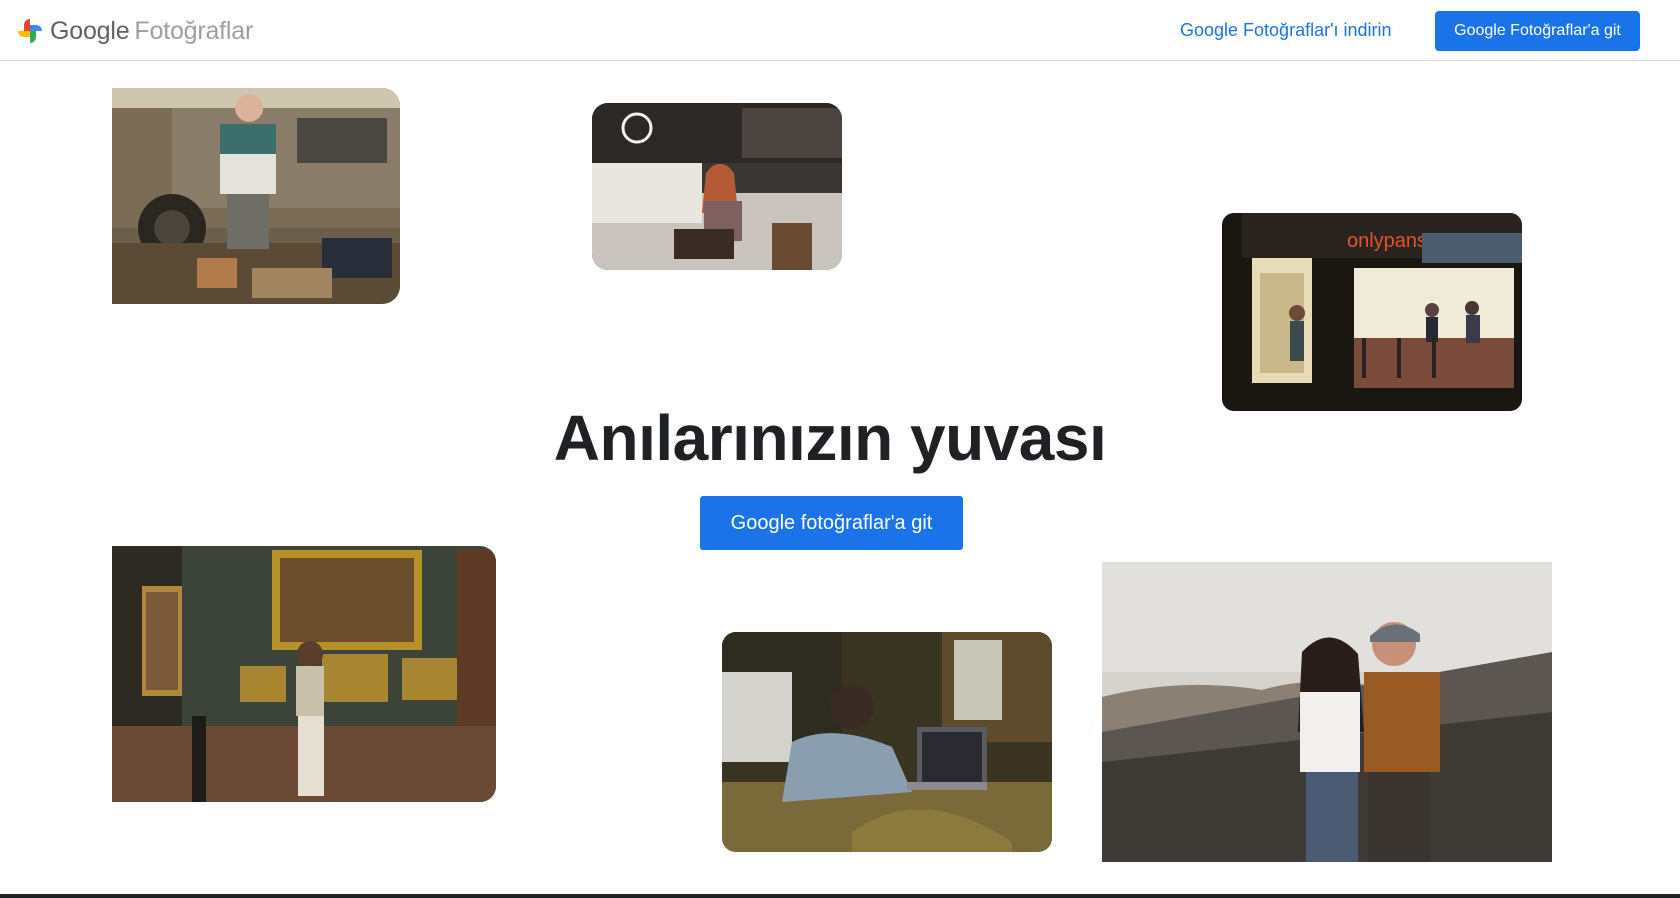  What do you see at coordinates (1327, 712) in the screenshot?
I see `couple-outdoors-photo` at bounding box center [1327, 712].